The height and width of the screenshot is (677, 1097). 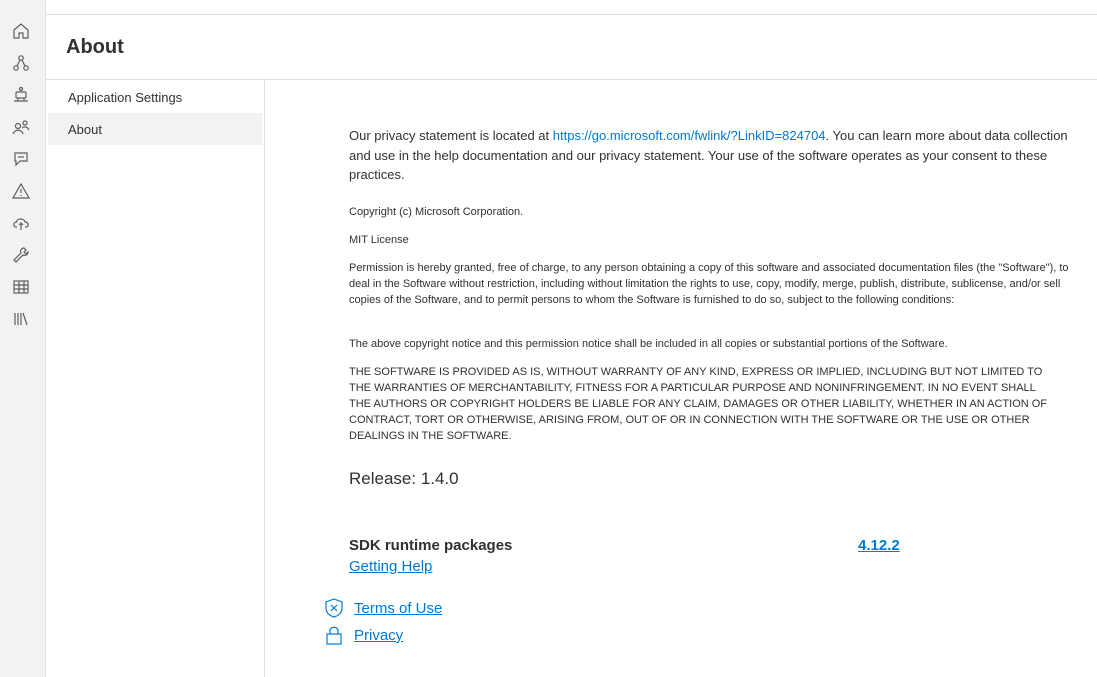 What do you see at coordinates (451, 135) in the screenshot?
I see `privacy-prefix: Our privacy statement is located at` at bounding box center [451, 135].